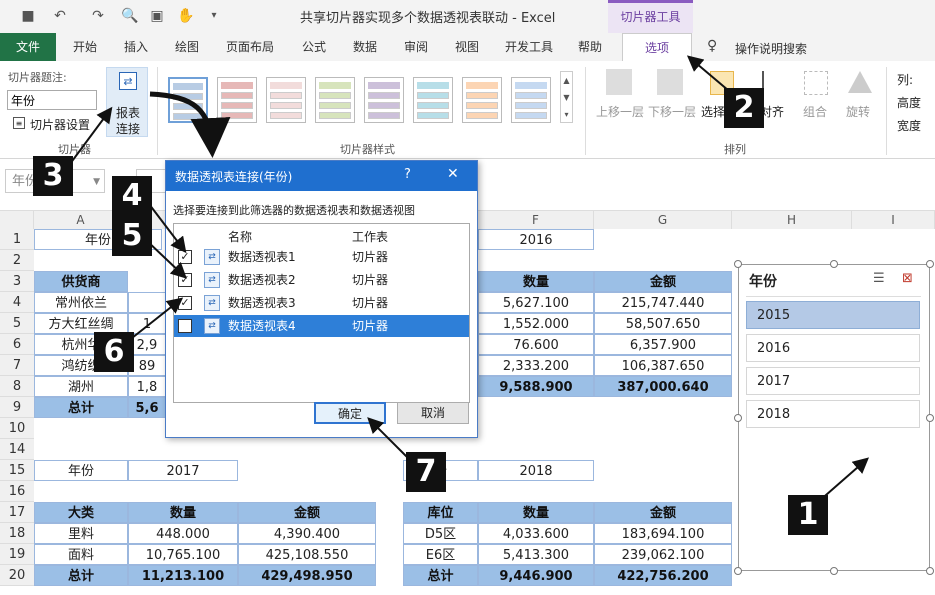 This screenshot has height=595, width=935. I want to click on row-header: 15, so click(17, 470).